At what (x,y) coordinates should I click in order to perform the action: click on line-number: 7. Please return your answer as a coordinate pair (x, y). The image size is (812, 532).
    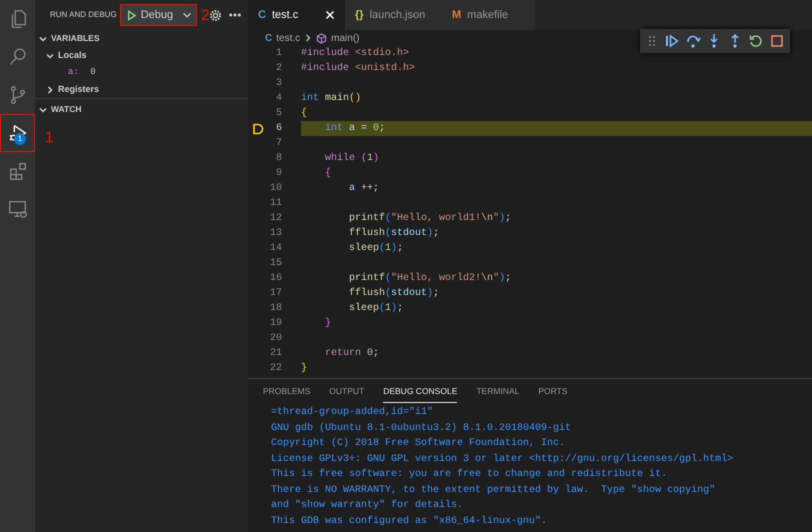
    Looking at the image, I should click on (278, 144).